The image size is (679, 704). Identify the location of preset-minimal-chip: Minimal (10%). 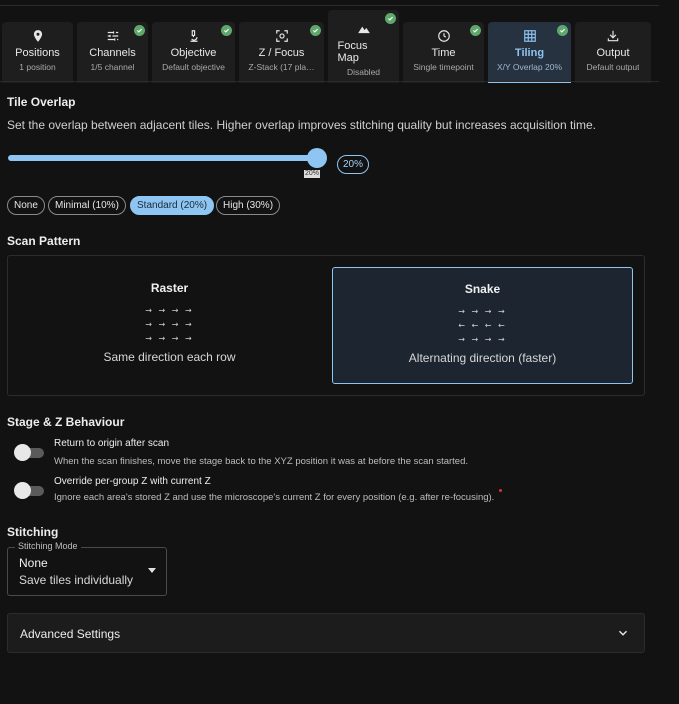
(87, 205).